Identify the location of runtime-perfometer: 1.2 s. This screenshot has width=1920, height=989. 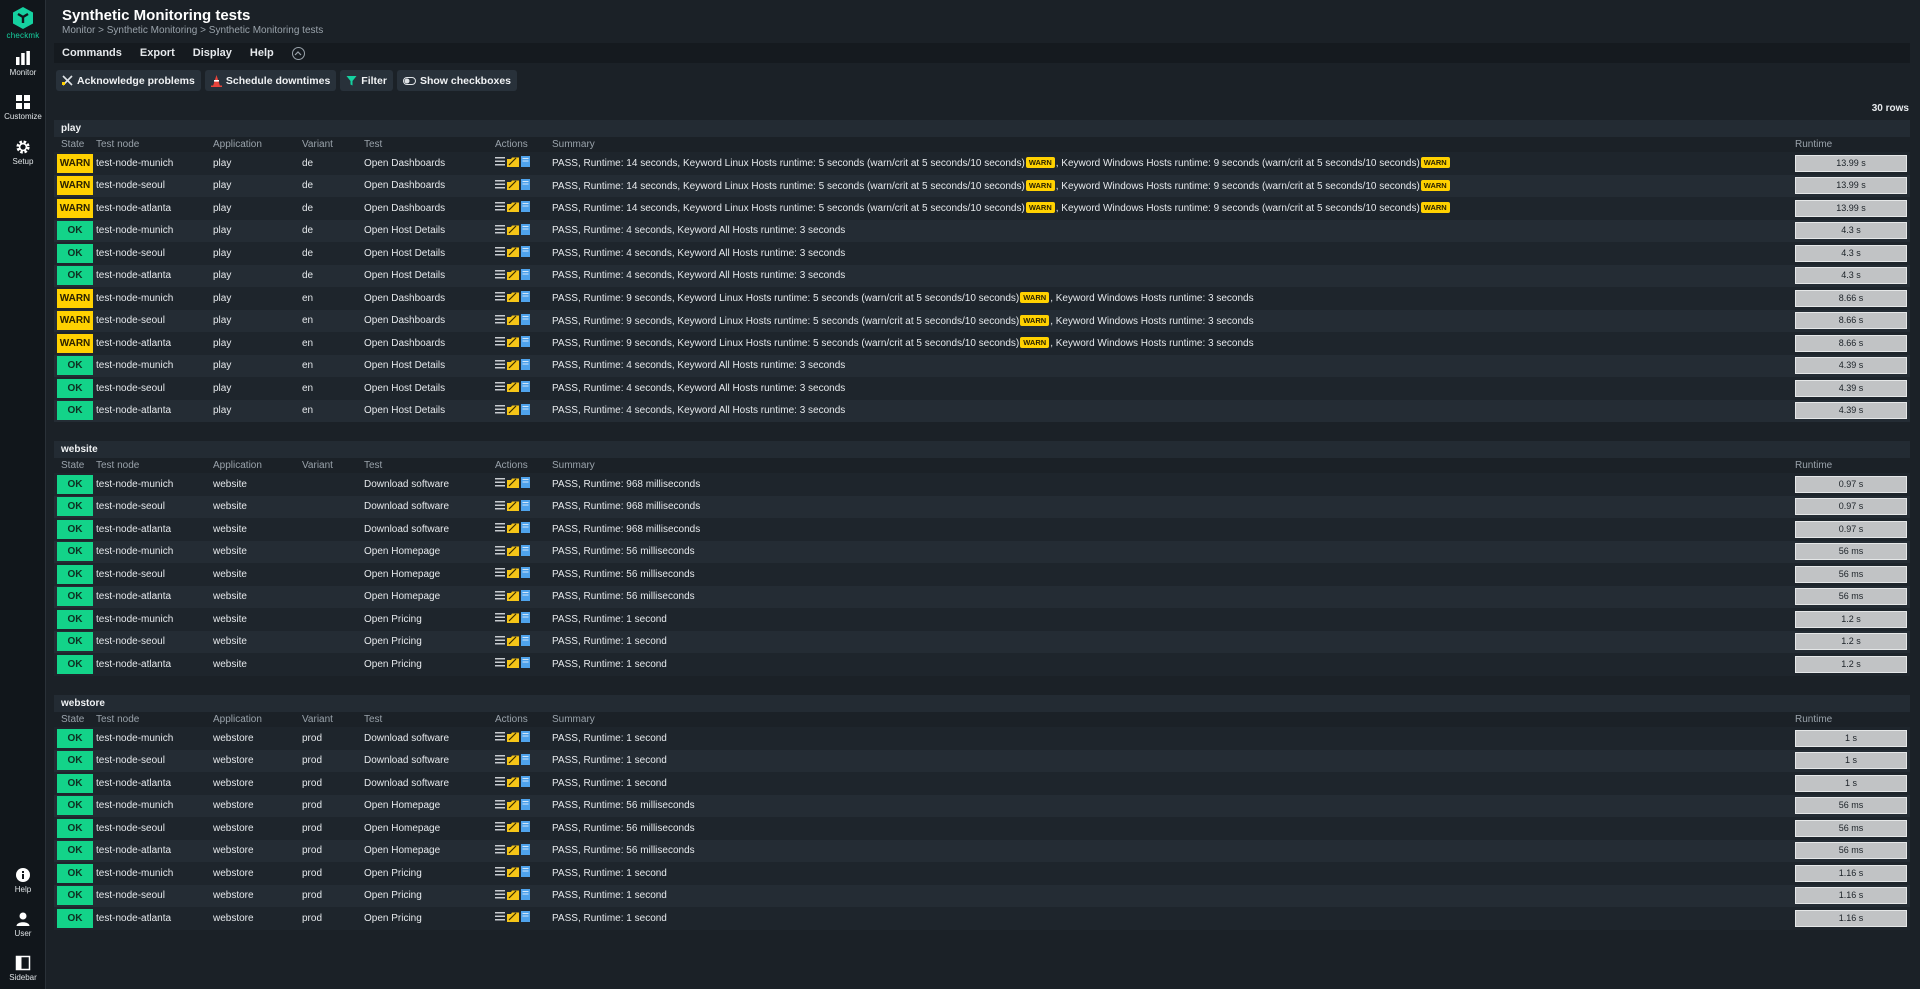
(1851, 664).